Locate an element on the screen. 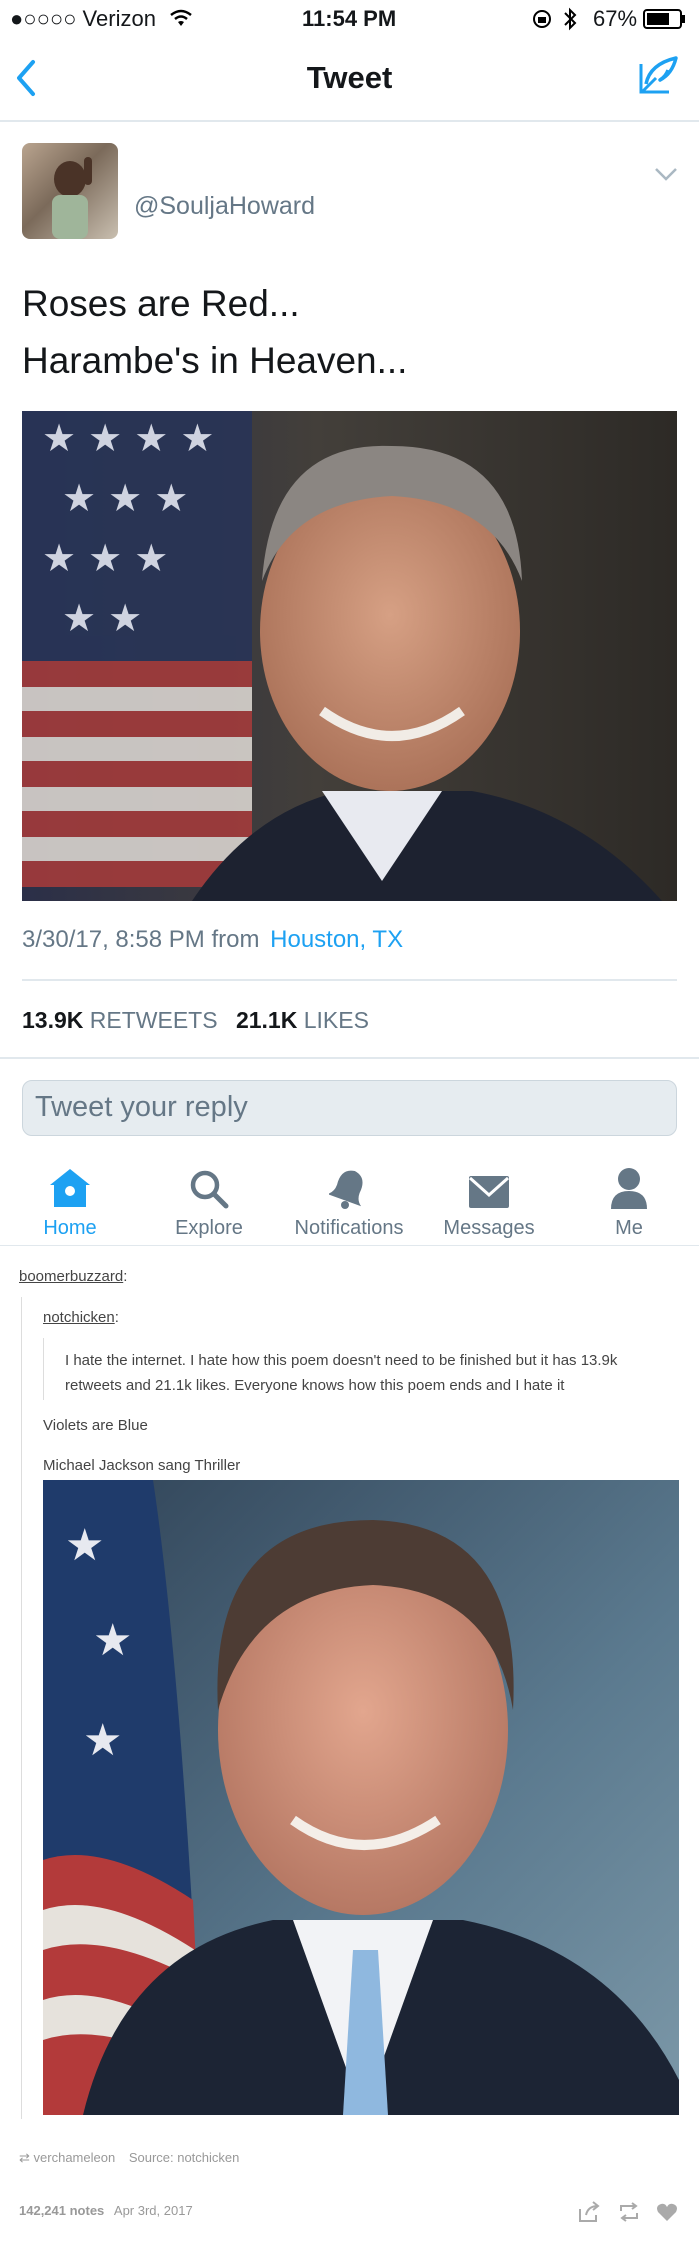 This screenshot has width=699, height=2243. bluetooth-icon is located at coordinates (570, 19).